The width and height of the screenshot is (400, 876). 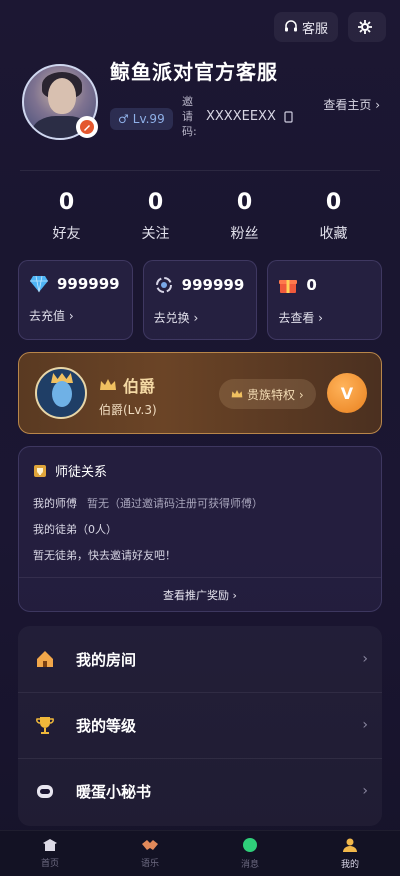 What do you see at coordinates (289, 116) in the screenshot?
I see `copy-icon` at bounding box center [289, 116].